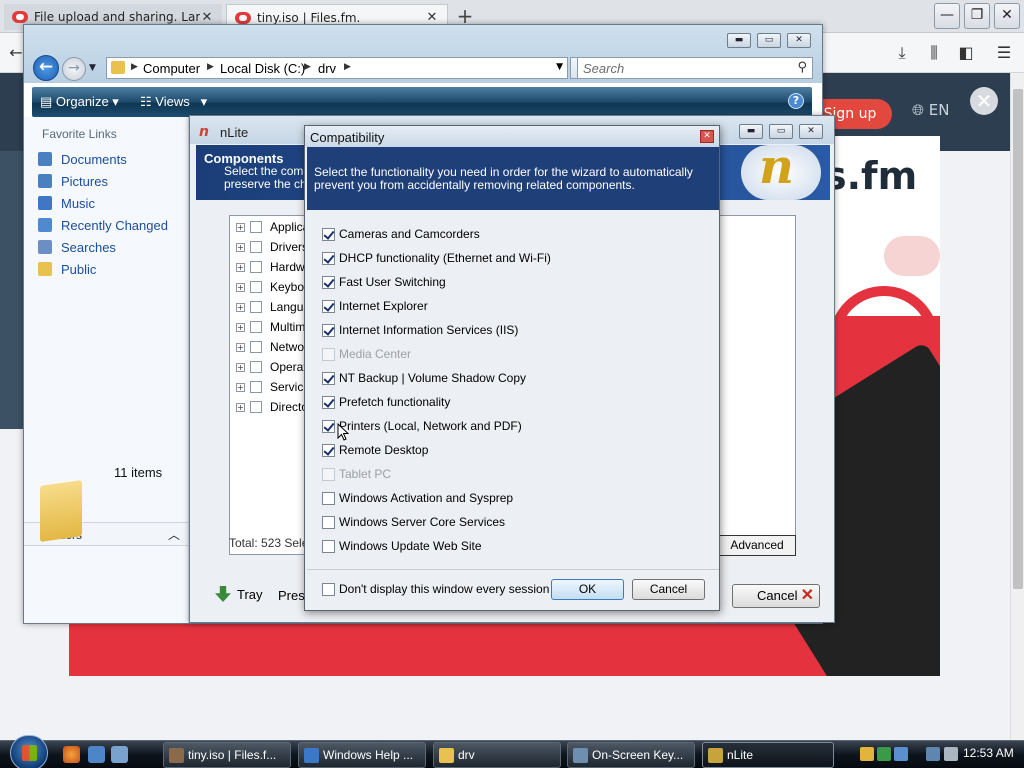  Describe the element at coordinates (966, 53) in the screenshot. I see `sidebar-icon: ◧` at that location.